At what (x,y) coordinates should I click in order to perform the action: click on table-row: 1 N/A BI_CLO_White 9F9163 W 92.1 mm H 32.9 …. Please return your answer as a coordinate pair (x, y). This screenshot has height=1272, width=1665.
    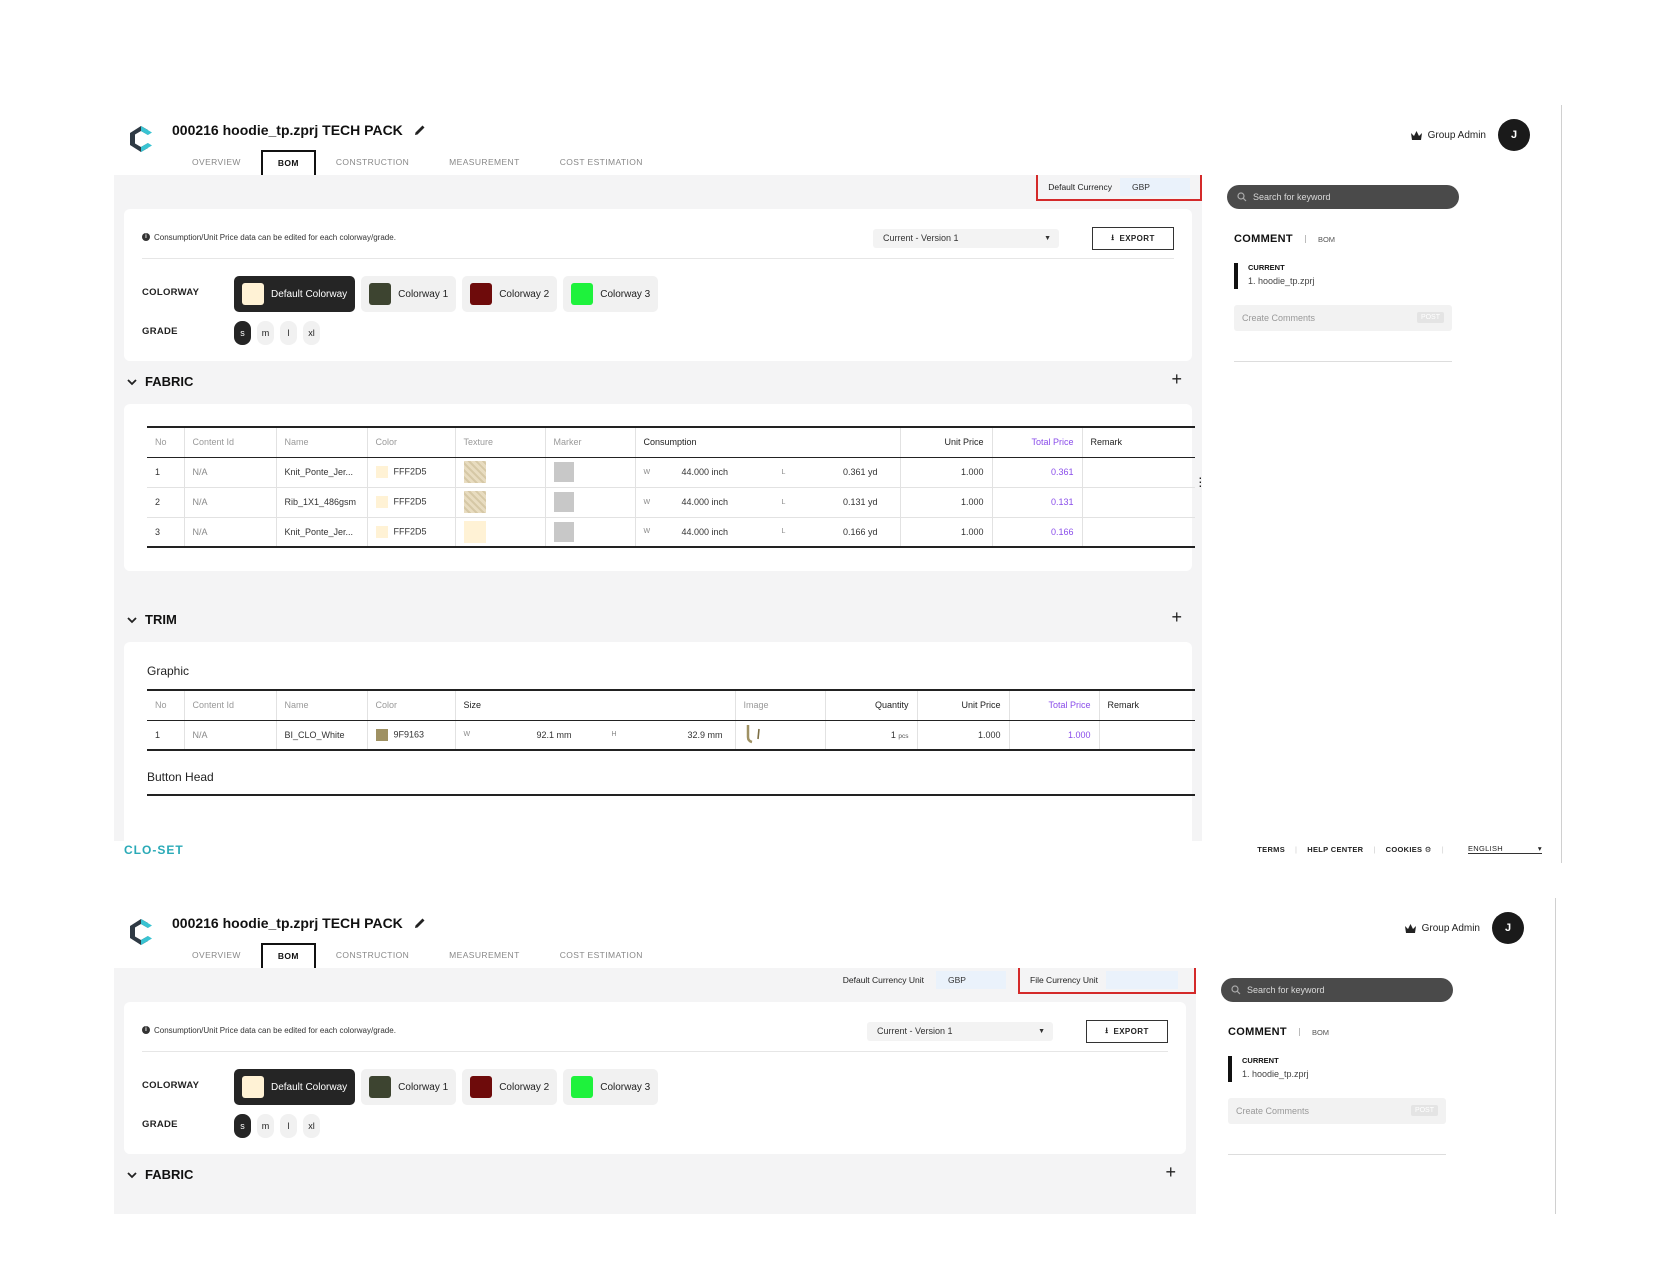
    Looking at the image, I should click on (671, 735).